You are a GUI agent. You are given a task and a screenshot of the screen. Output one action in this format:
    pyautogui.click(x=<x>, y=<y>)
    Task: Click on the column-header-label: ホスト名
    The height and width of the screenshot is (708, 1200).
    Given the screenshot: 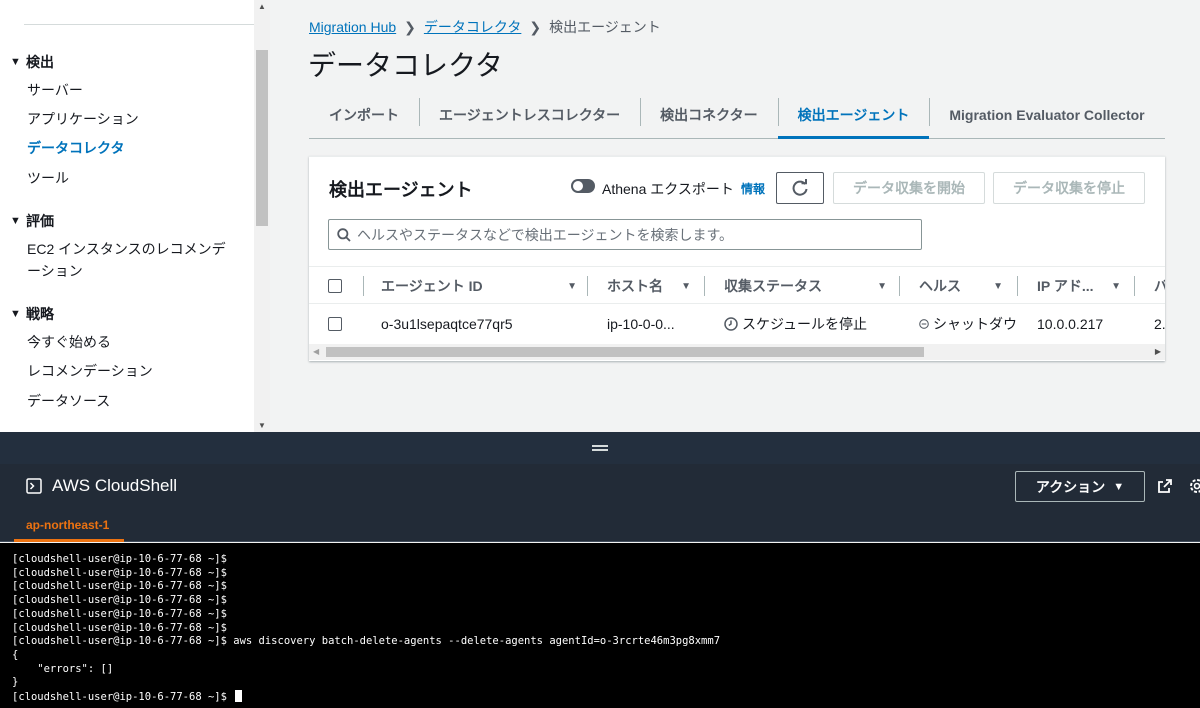 What is the action you would take?
    pyautogui.click(x=635, y=286)
    